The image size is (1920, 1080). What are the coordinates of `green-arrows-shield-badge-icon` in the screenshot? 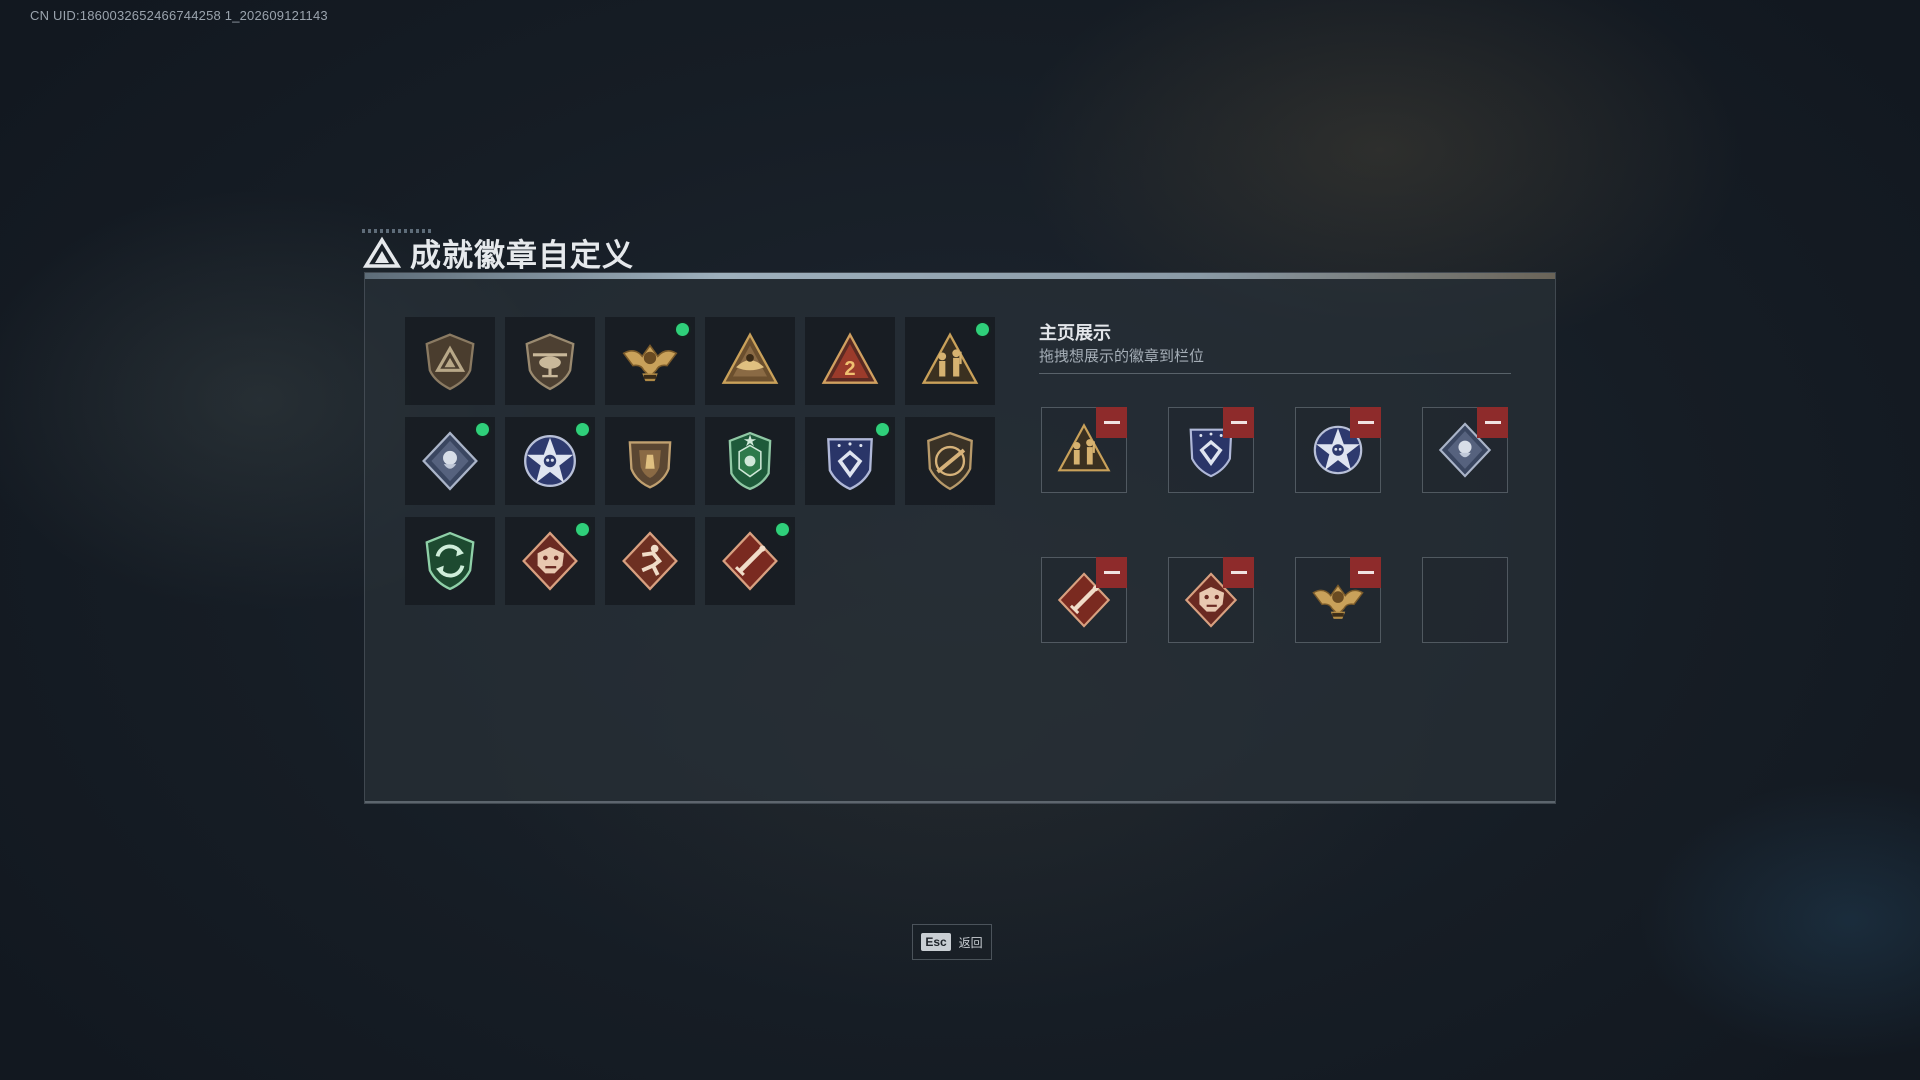 It's located at (450, 561).